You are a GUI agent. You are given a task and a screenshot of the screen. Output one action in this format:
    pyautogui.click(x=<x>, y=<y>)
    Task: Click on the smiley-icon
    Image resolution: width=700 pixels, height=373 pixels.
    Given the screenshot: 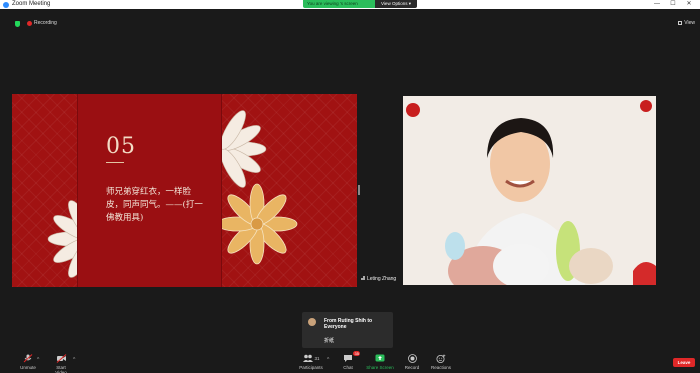 What is the action you would take?
    pyautogui.click(x=441, y=358)
    